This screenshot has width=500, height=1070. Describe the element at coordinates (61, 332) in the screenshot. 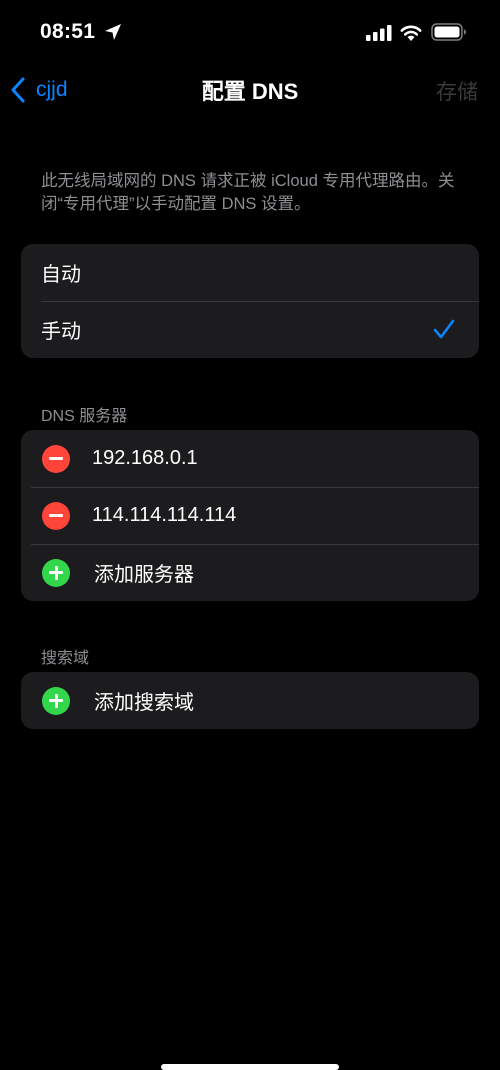

I see `mode-option-label: 手动` at that location.